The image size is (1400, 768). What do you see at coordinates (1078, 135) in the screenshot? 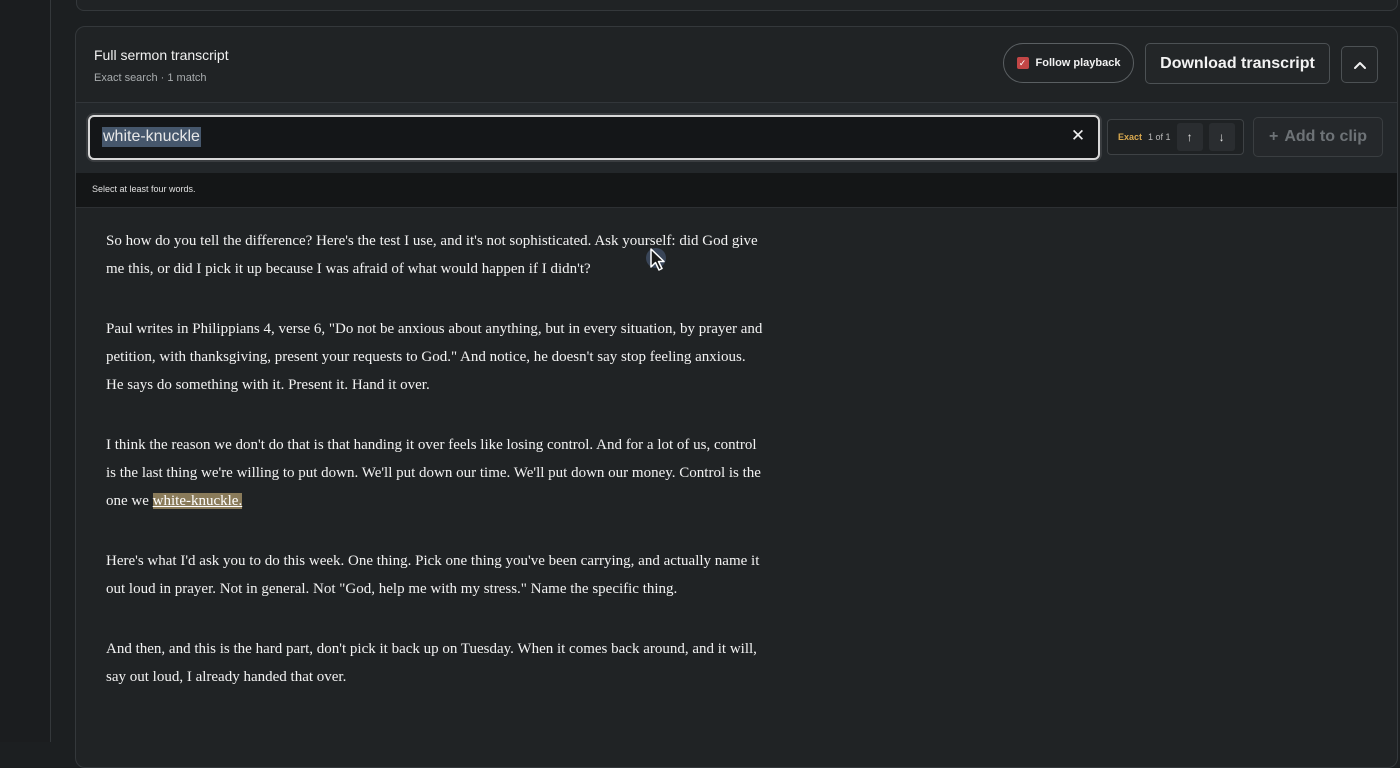
I see `clear-search-icon: ✕` at bounding box center [1078, 135].